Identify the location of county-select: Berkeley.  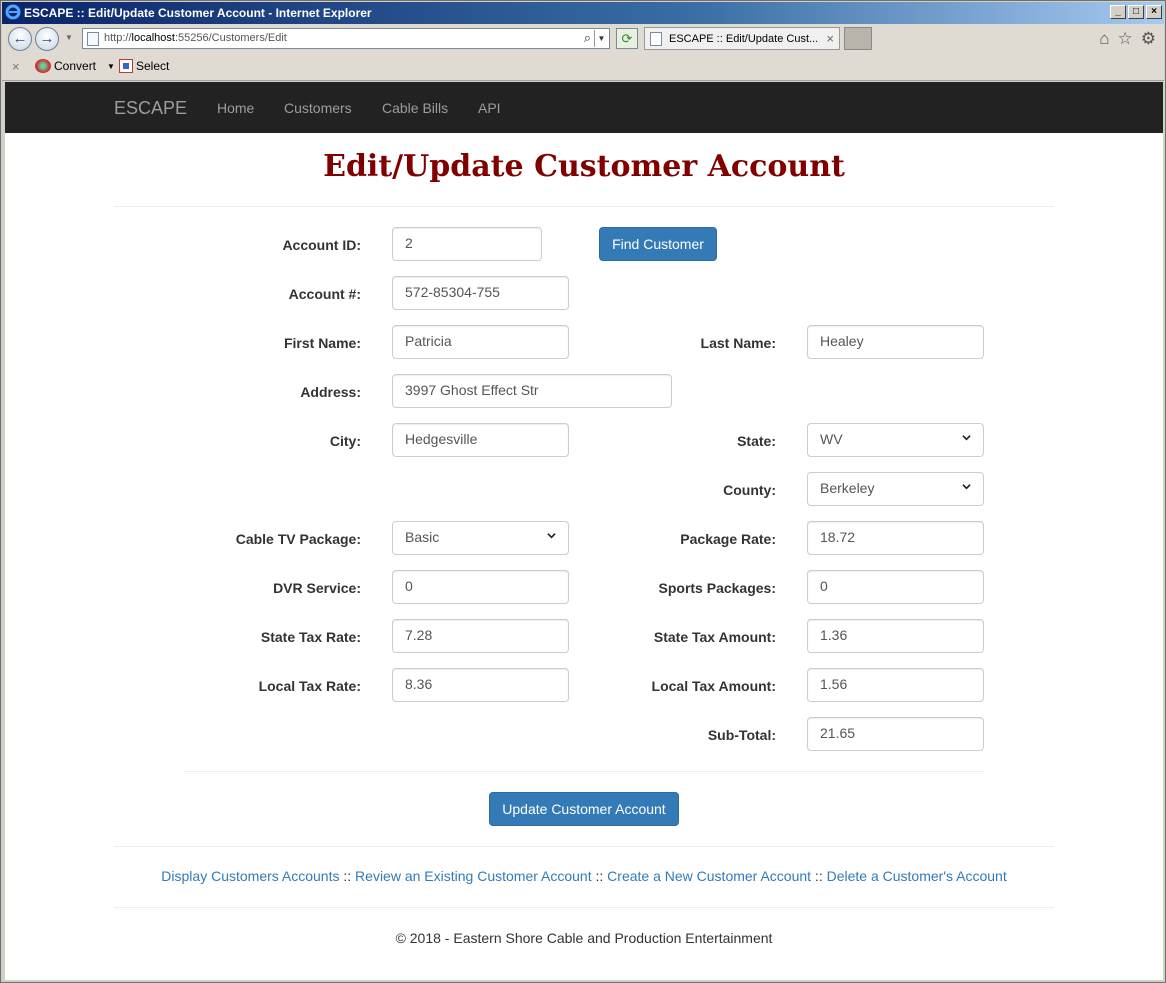
(895, 489).